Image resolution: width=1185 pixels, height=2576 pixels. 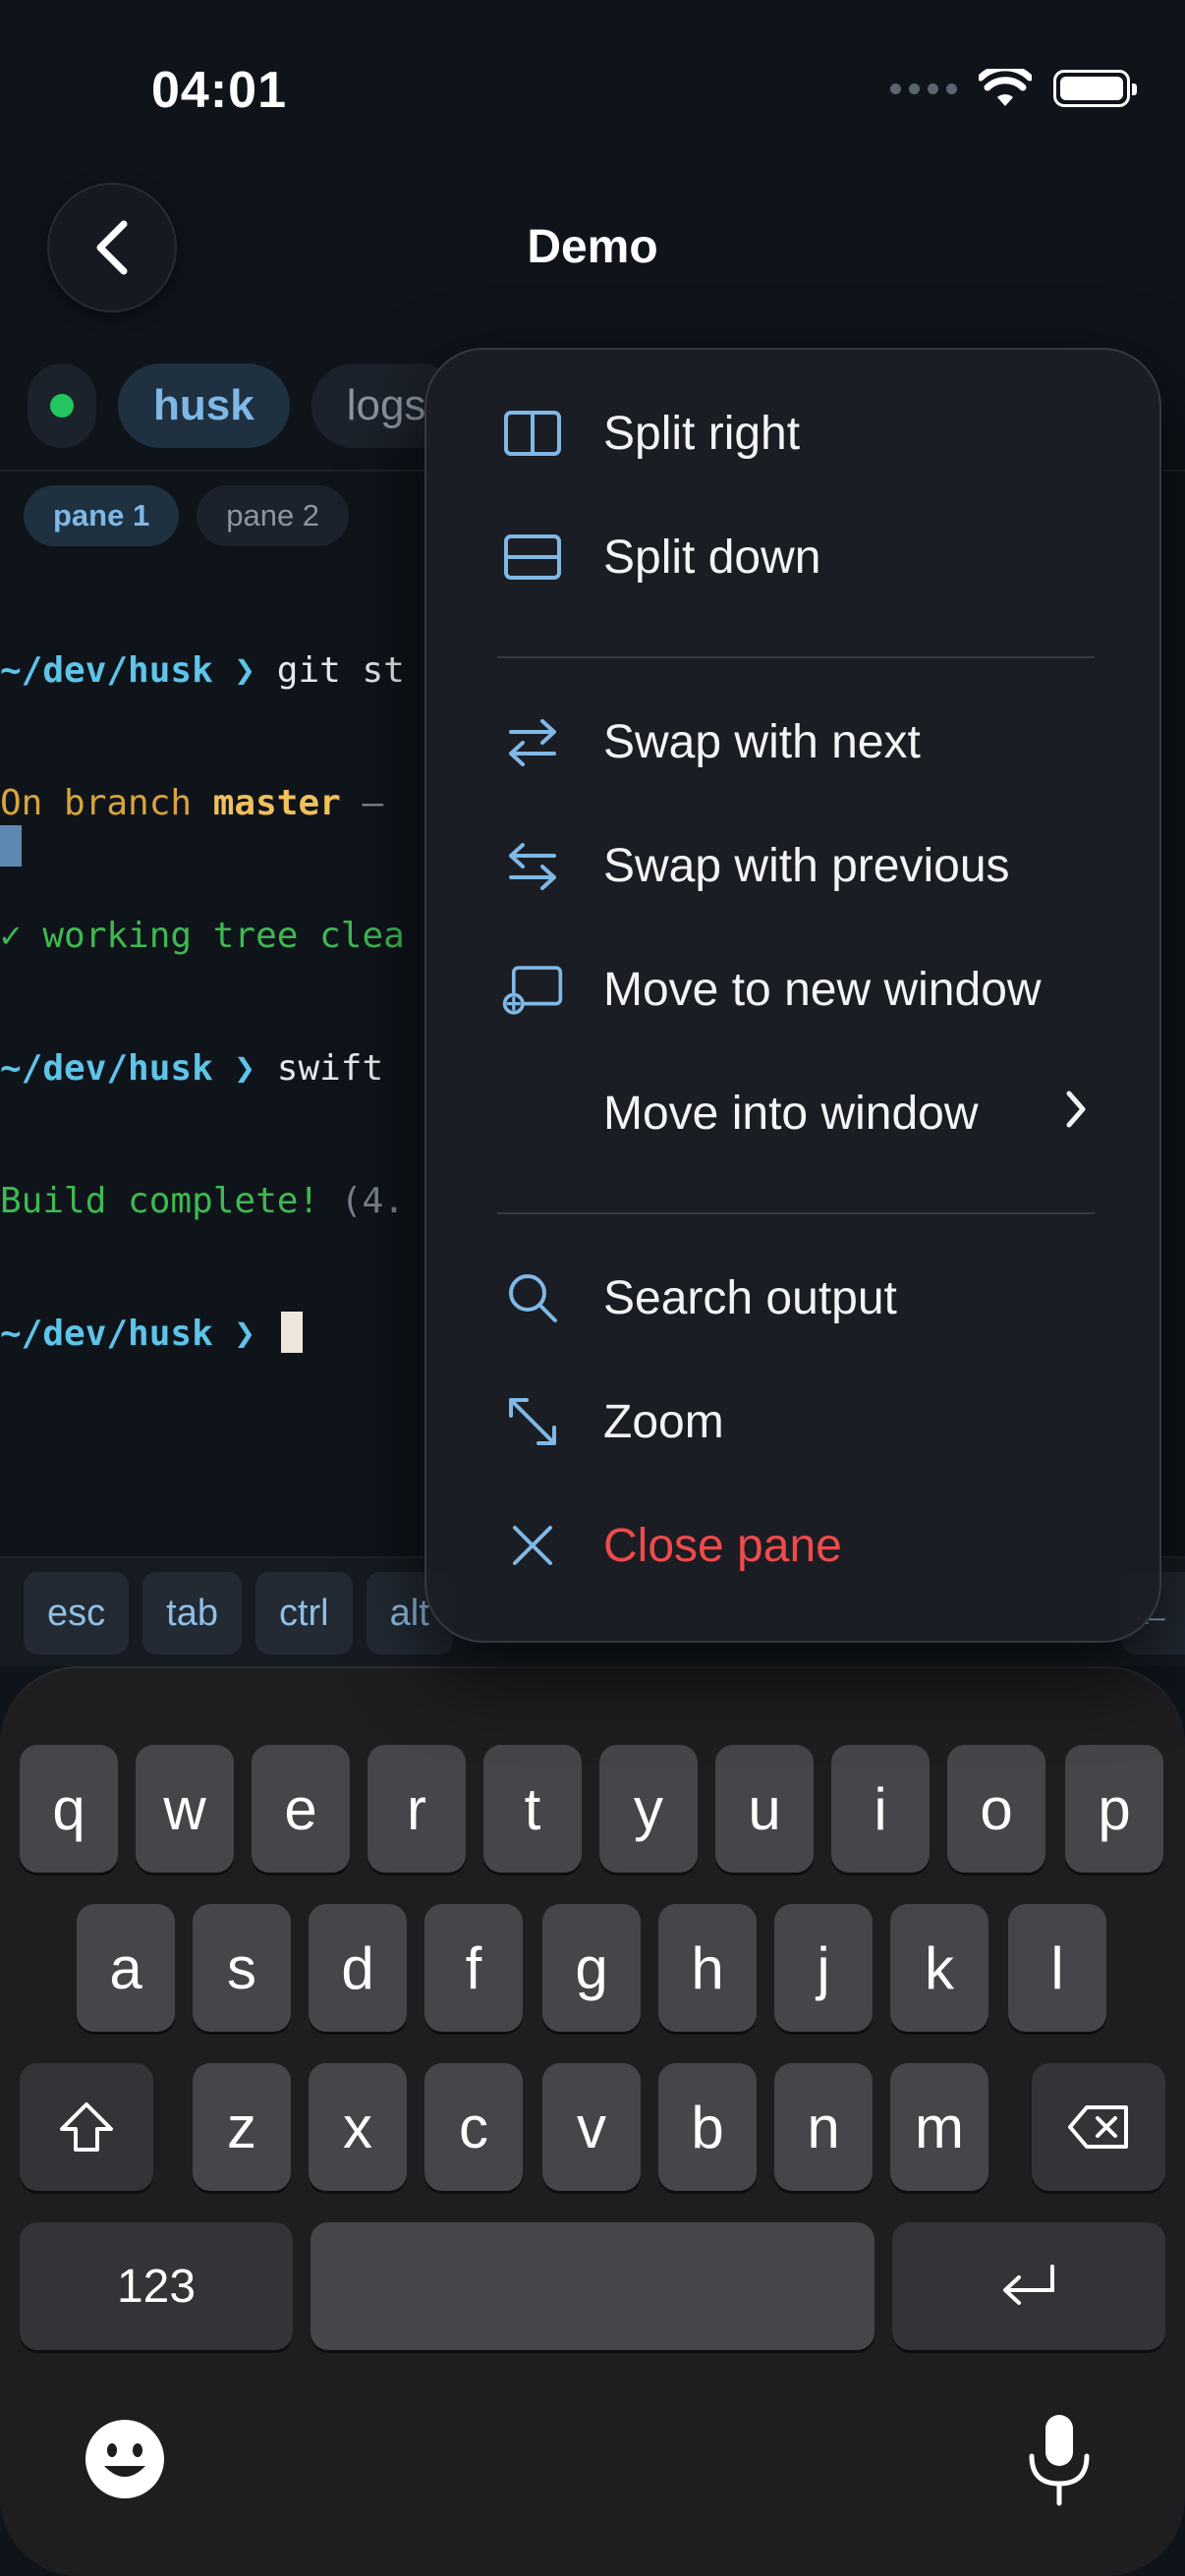 What do you see at coordinates (277, 803) in the screenshot?
I see `branch-name: master` at bounding box center [277, 803].